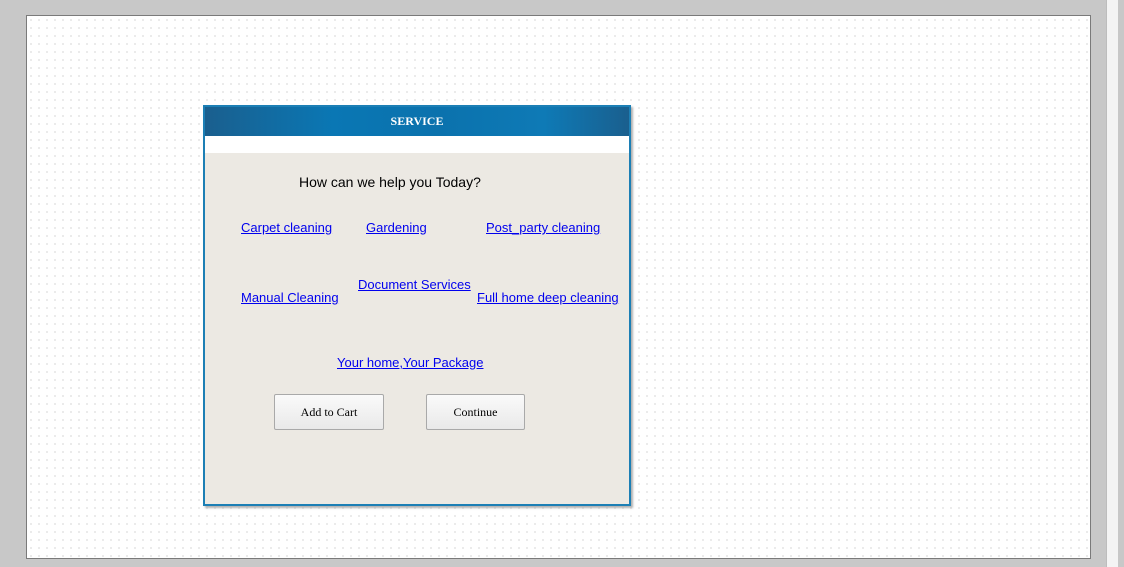  Describe the element at coordinates (417, 121) in the screenshot. I see `panel-title: SERVICE` at that location.